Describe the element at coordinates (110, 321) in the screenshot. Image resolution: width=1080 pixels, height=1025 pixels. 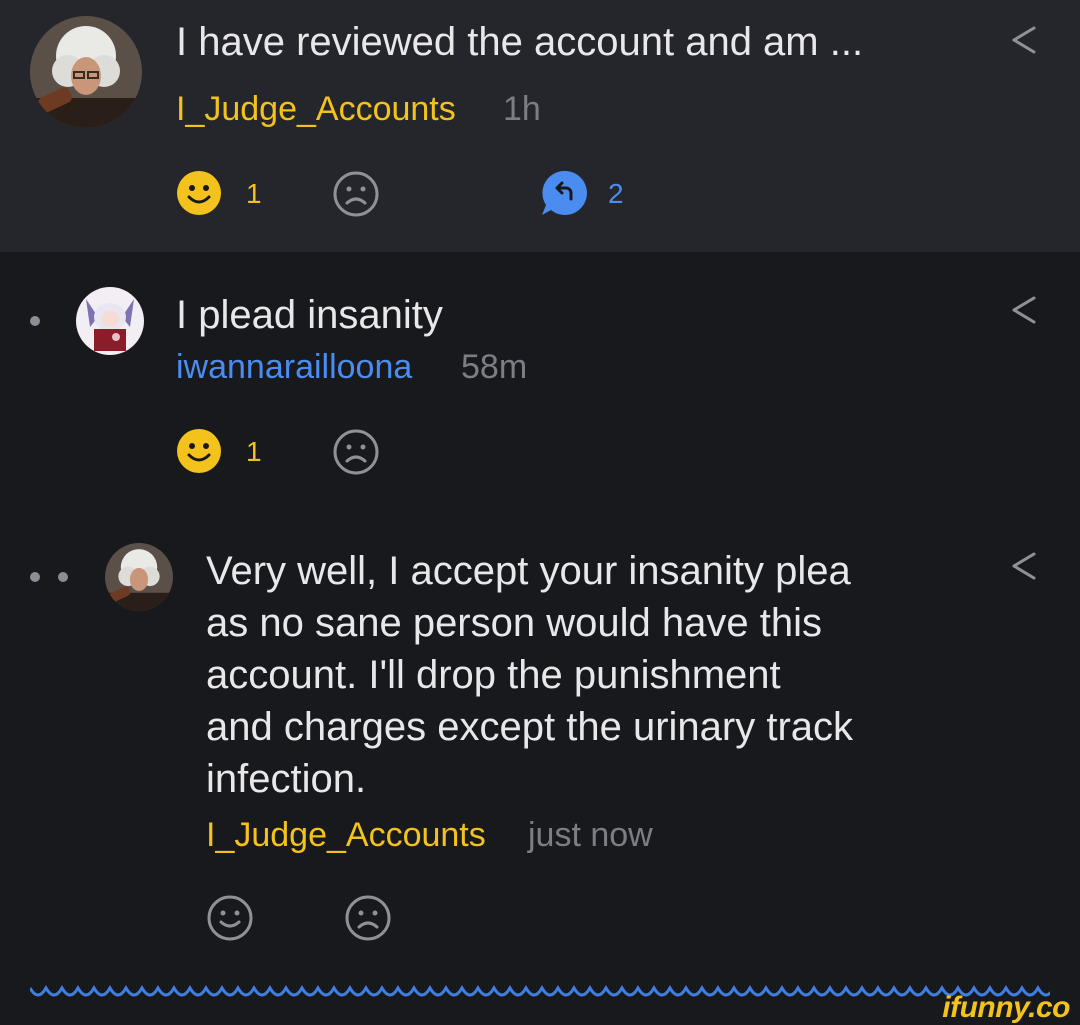
I see `reply1-avatar` at that location.